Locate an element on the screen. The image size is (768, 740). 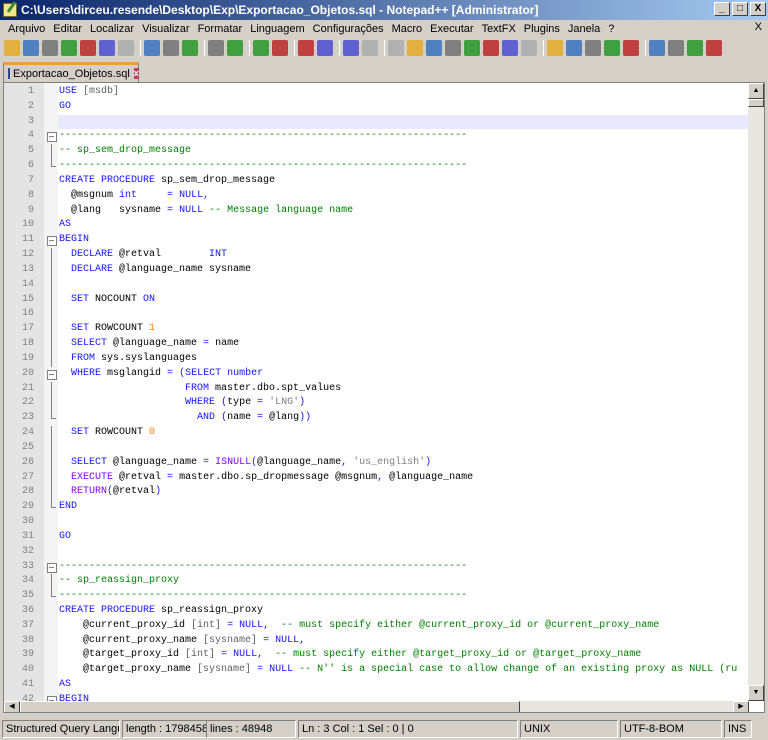
scroll-right-button: ▶ is located at coordinates (741, 706).